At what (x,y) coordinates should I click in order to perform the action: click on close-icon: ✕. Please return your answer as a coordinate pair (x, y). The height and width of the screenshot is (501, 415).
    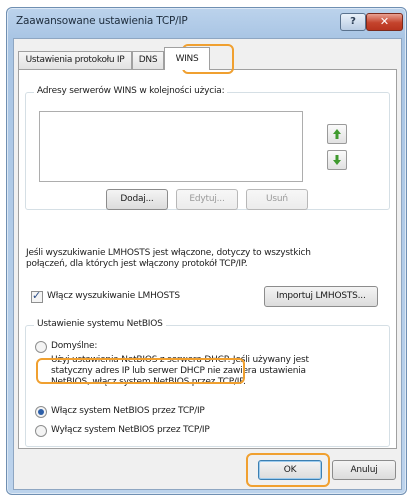
    Looking at the image, I should click on (384, 21).